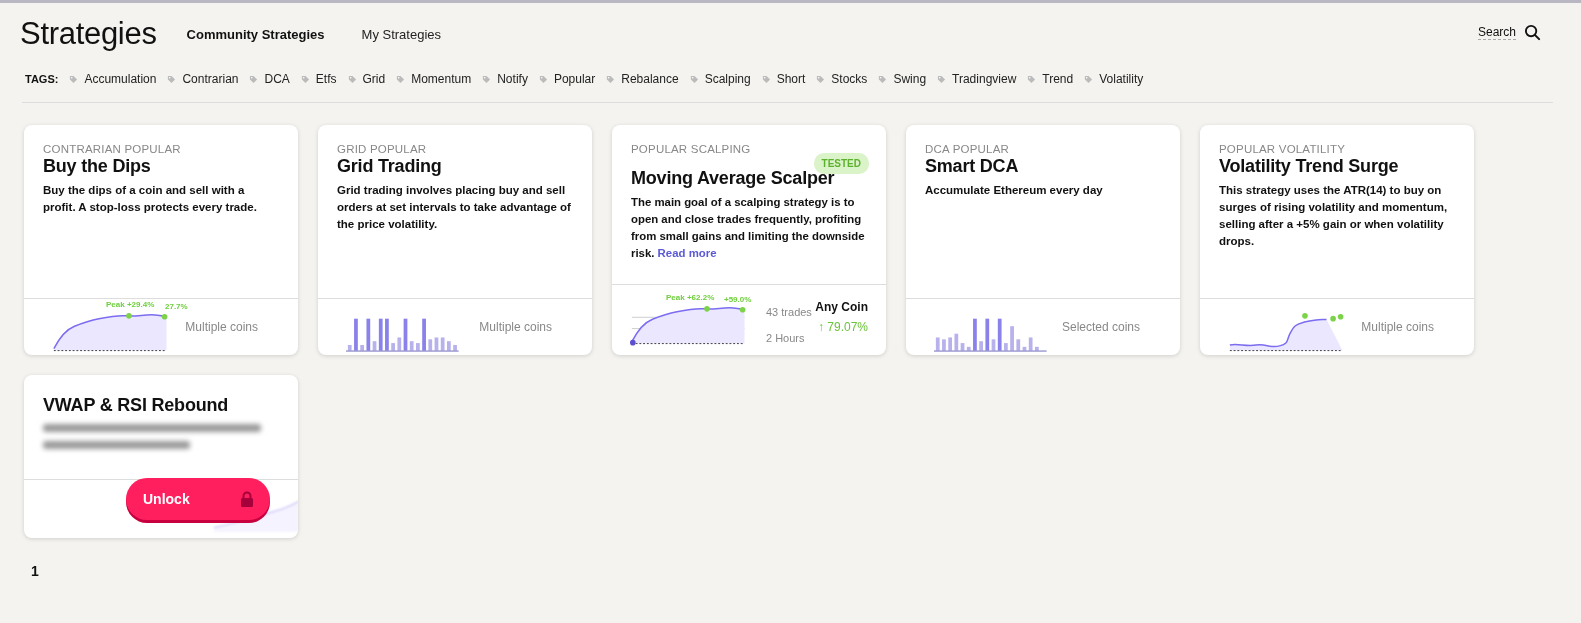 This screenshot has height=623, width=1581. I want to click on tag-link: Momentum, so click(434, 79).